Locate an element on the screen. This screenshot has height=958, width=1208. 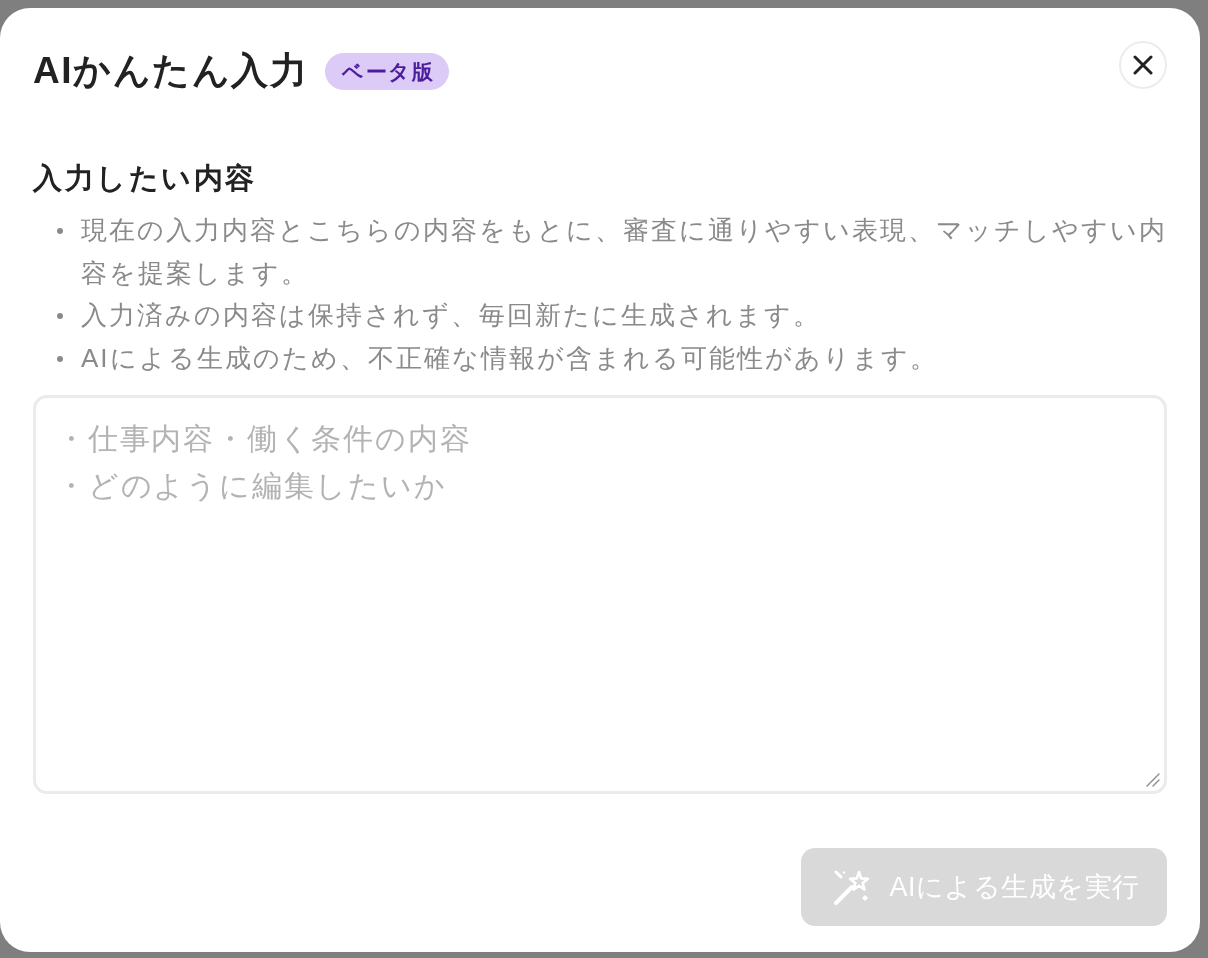
magic-wand-icon is located at coordinates (852, 886).